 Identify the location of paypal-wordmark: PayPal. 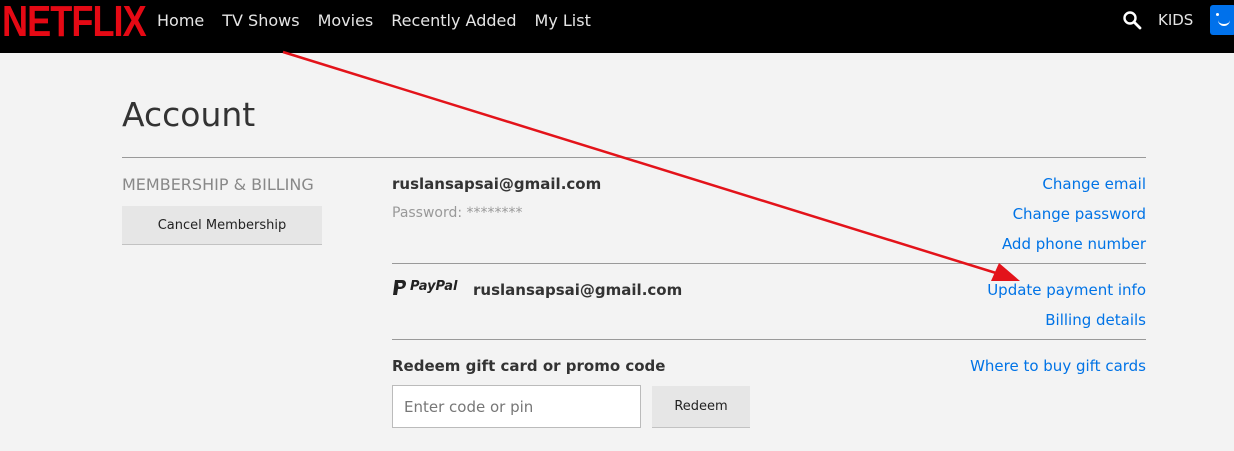
(434, 286).